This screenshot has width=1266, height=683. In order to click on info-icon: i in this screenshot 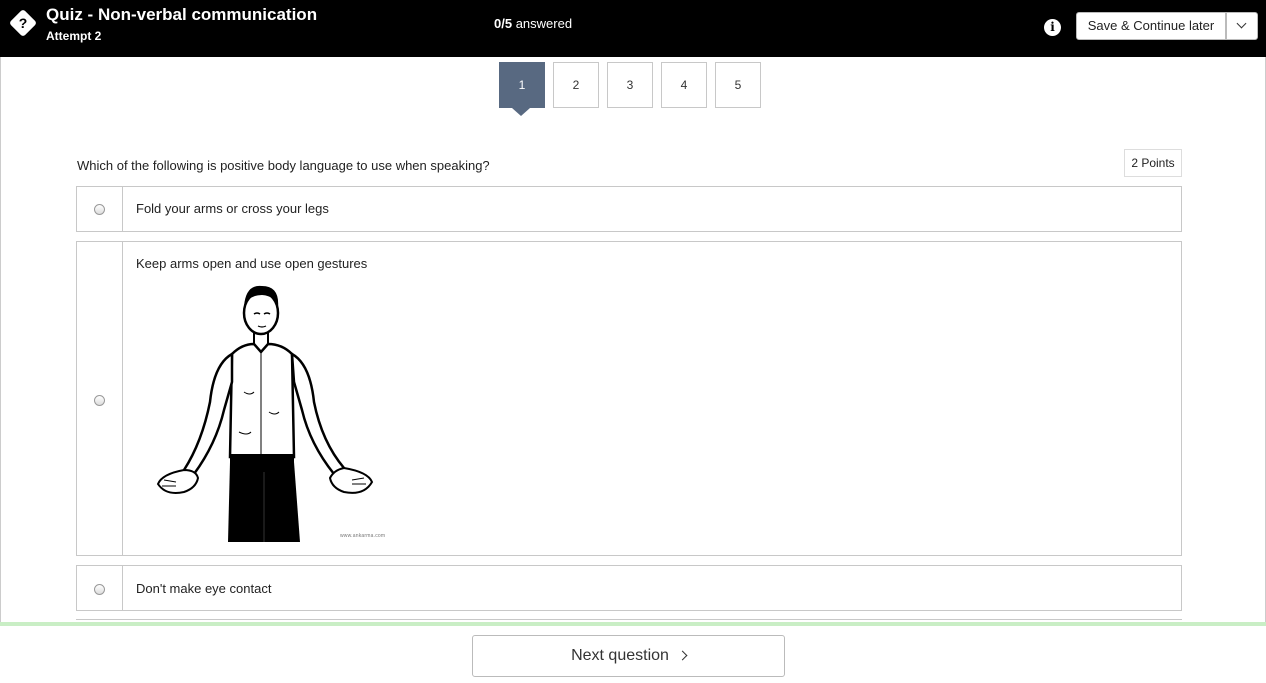, I will do `click(1052, 27)`.